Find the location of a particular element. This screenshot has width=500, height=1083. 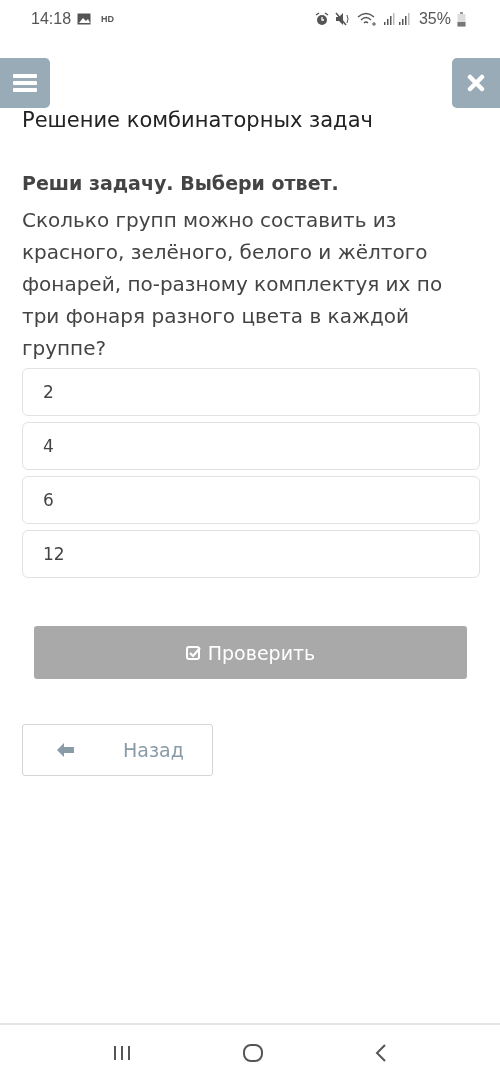

page-title: Решение комбинаторных задач is located at coordinates (198, 120).